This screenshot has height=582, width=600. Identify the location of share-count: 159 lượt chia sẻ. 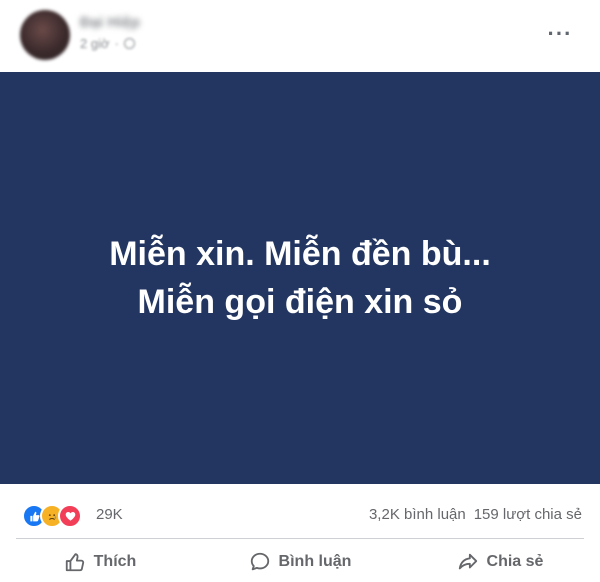
(528, 514).